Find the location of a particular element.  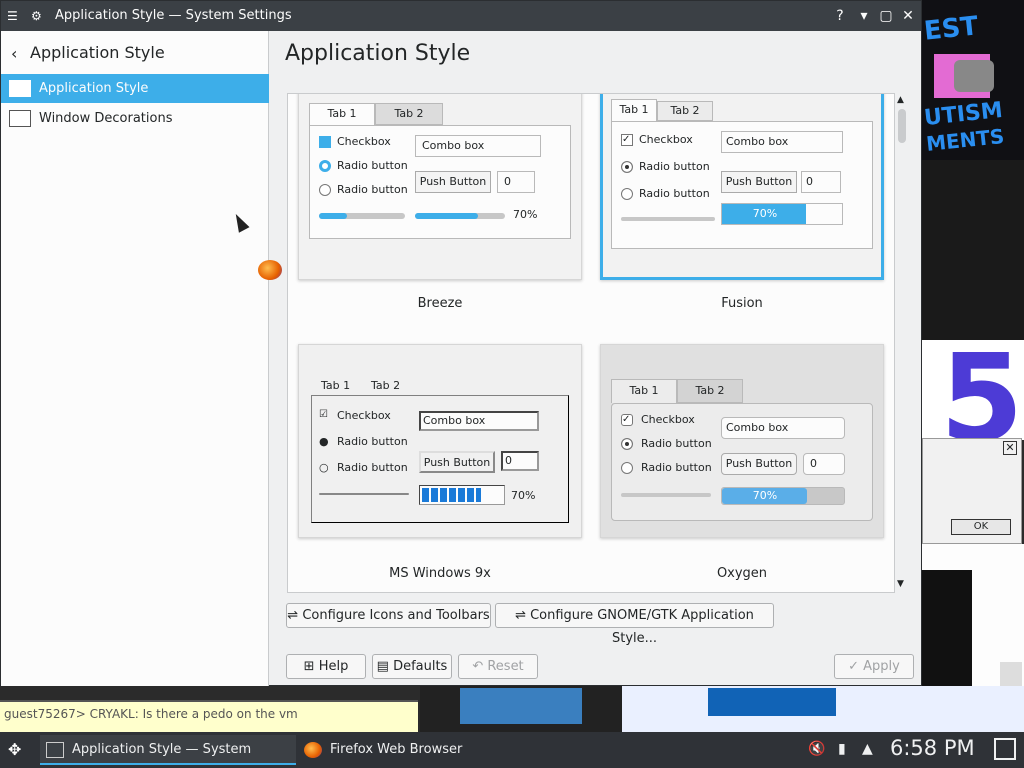

task-firefox: Firefox Web Browser is located at coordinates (398, 750).